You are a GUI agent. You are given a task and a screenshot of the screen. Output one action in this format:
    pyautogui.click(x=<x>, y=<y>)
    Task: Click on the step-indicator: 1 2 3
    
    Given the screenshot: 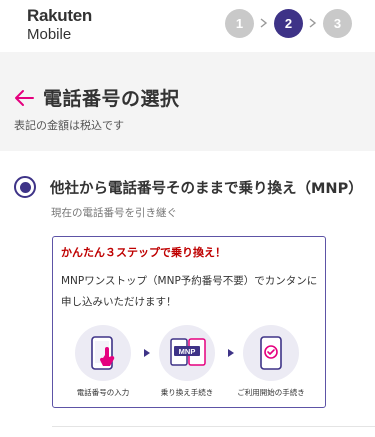 What is the action you would take?
    pyautogui.click(x=288, y=23)
    